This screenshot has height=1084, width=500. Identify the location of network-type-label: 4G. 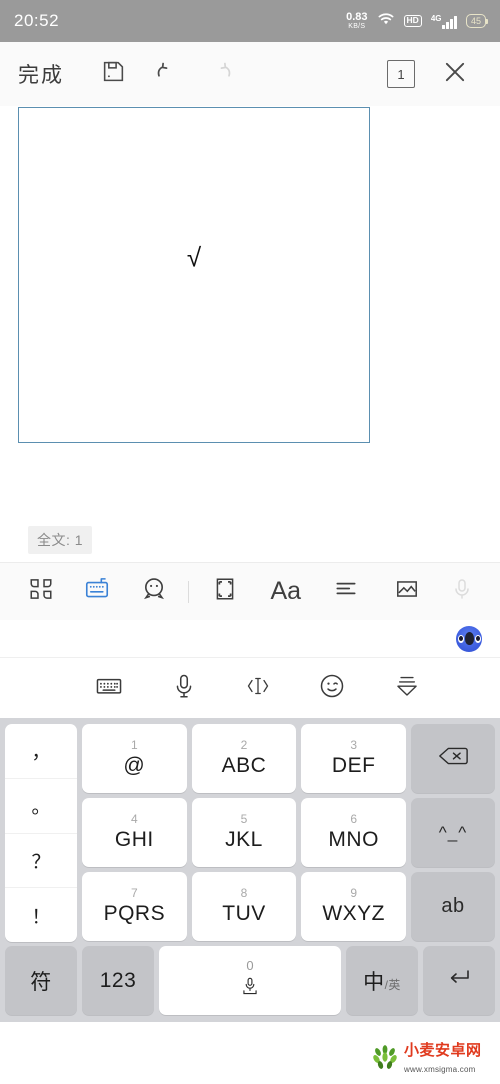
(436, 18).